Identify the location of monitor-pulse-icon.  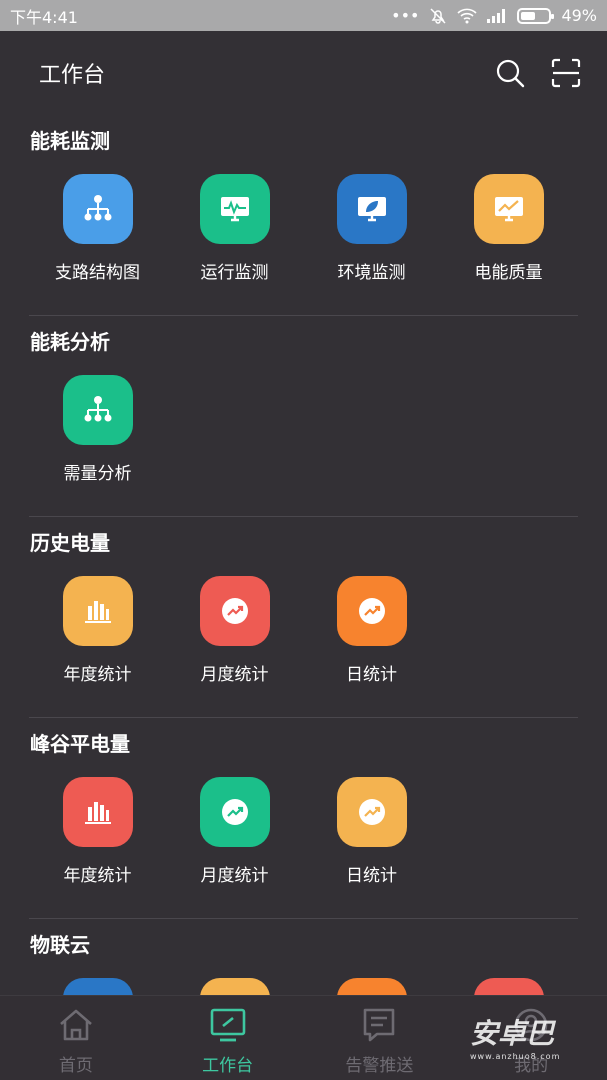
(234, 209).